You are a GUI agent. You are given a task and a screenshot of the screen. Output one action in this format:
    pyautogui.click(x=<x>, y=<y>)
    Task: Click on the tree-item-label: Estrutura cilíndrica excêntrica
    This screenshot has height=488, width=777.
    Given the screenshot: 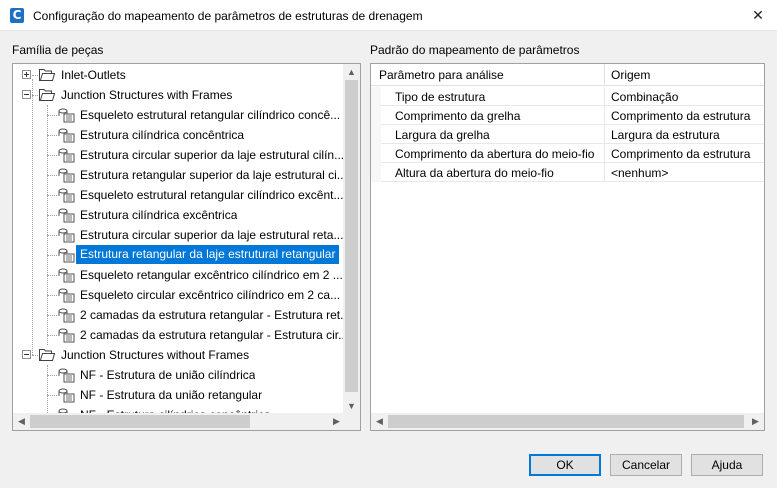 What is the action you would take?
    pyautogui.click(x=159, y=215)
    